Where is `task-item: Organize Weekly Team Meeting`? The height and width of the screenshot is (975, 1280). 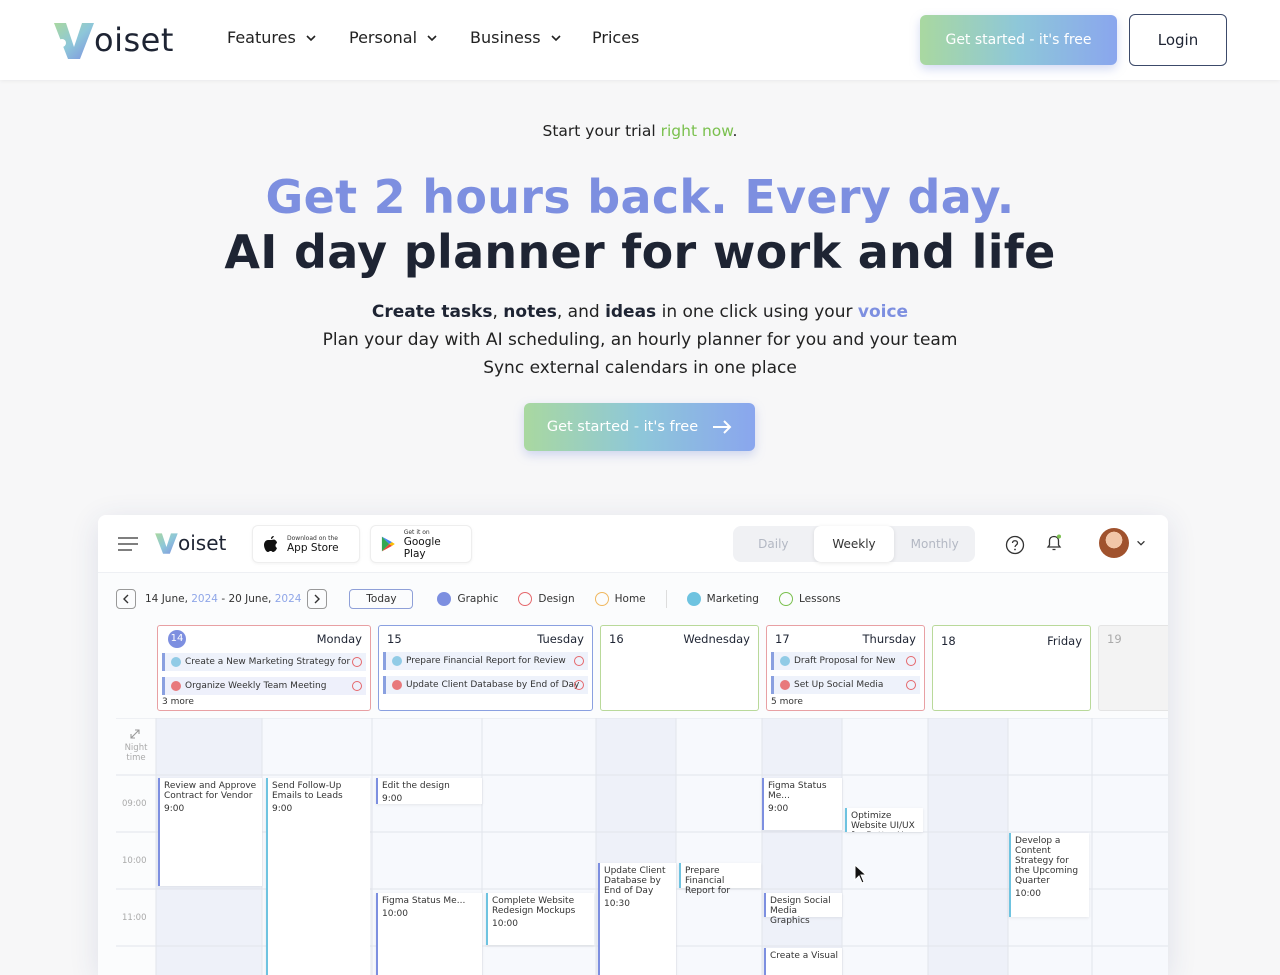
task-item: Organize Weekly Team Meeting is located at coordinates (264, 686).